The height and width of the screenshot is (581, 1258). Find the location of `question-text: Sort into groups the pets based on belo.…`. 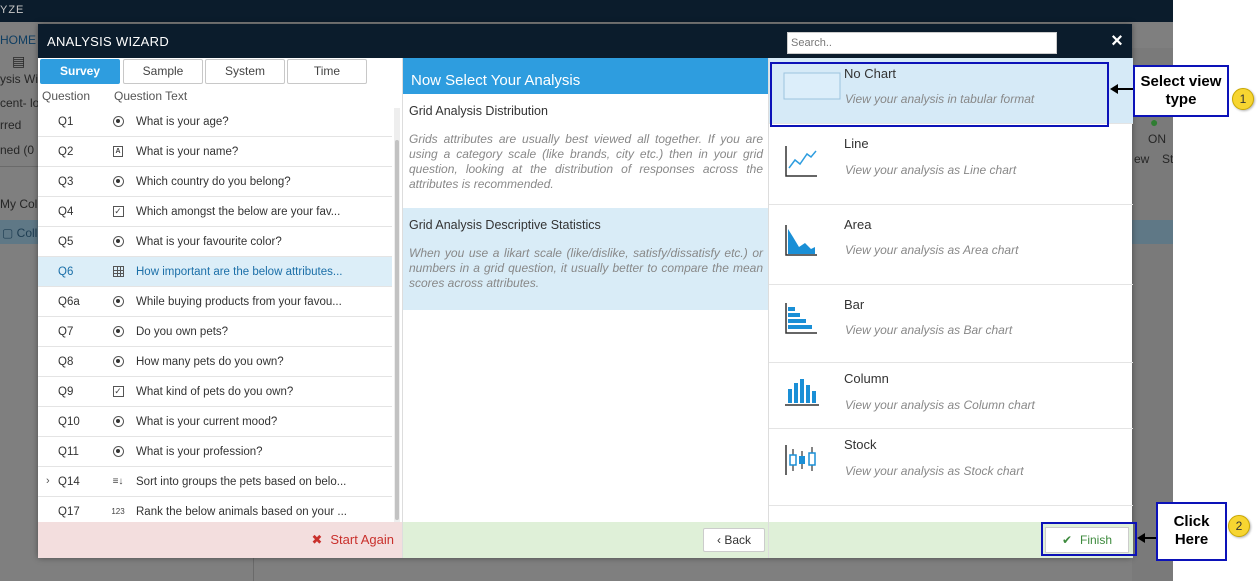

question-text: Sort into groups the pets based on belo.… is located at coordinates (241, 482).